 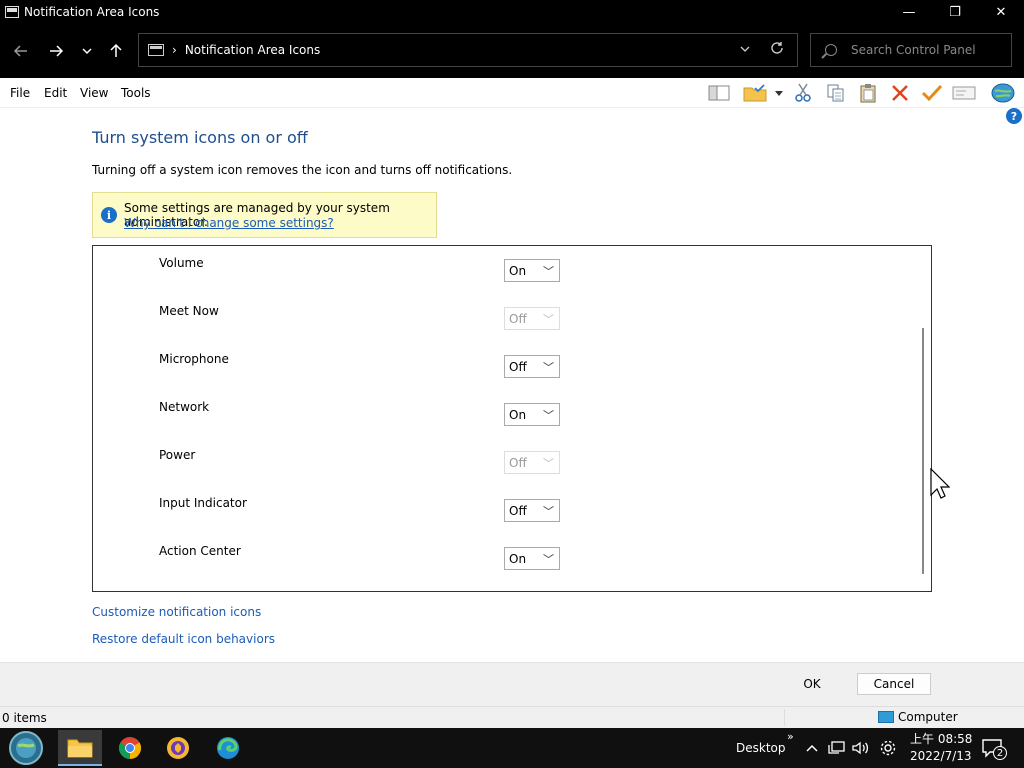 I want to click on address-bar: › Notification Area Icons, so click(x=468, y=50).